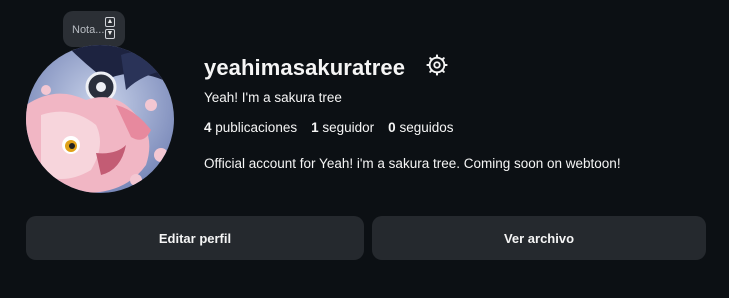  I want to click on posts-label: publicaciones, so click(256, 127).